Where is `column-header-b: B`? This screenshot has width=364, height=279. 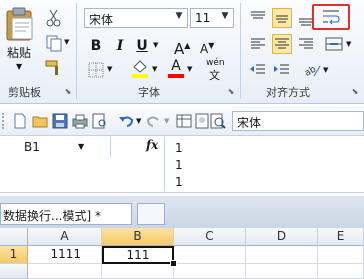
column-header-b: B is located at coordinates (138, 237).